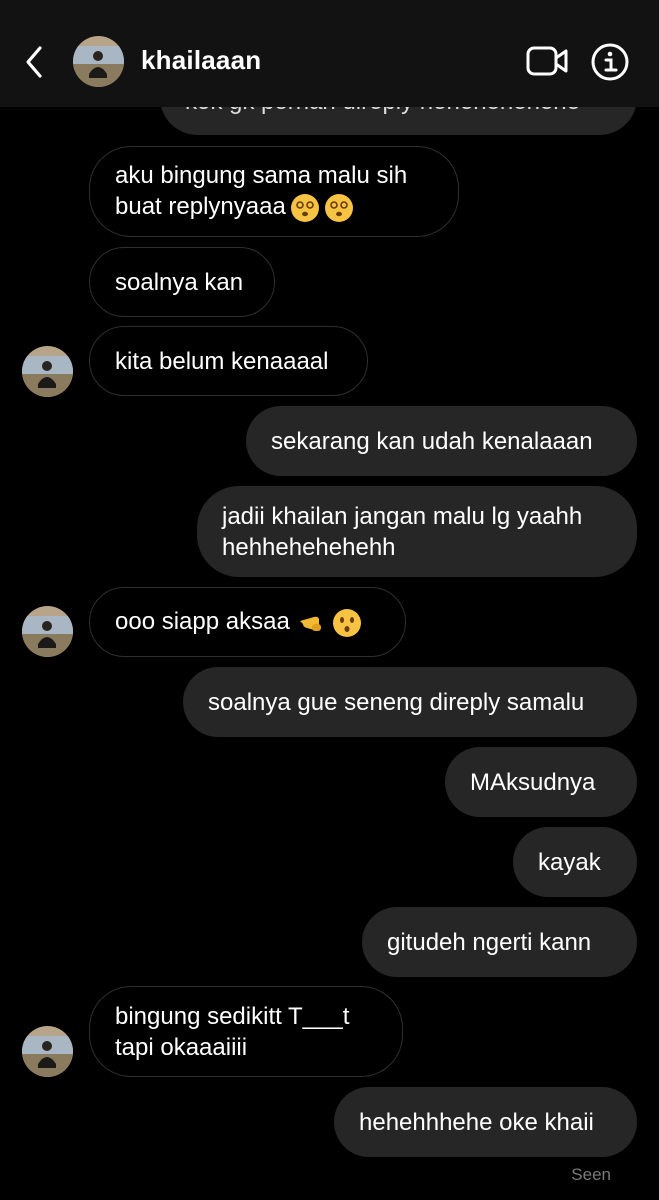 The height and width of the screenshot is (1200, 659). I want to click on chat-header: khailaaan, so click(329, 53).